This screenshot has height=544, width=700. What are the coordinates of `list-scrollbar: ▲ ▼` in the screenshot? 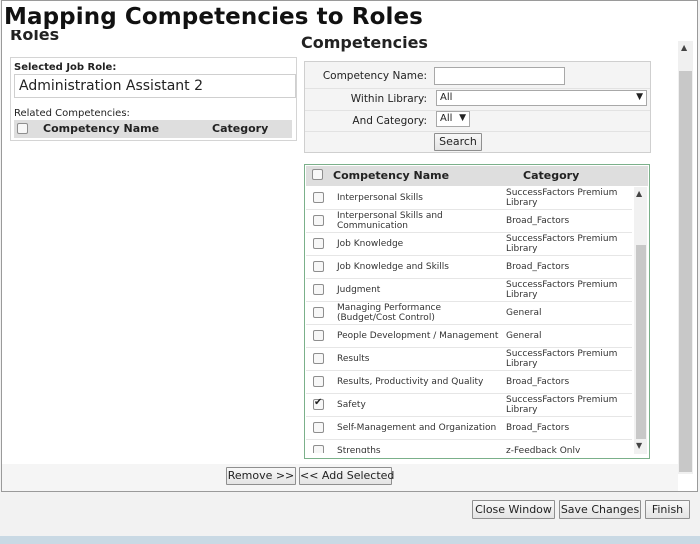 It's located at (640, 320).